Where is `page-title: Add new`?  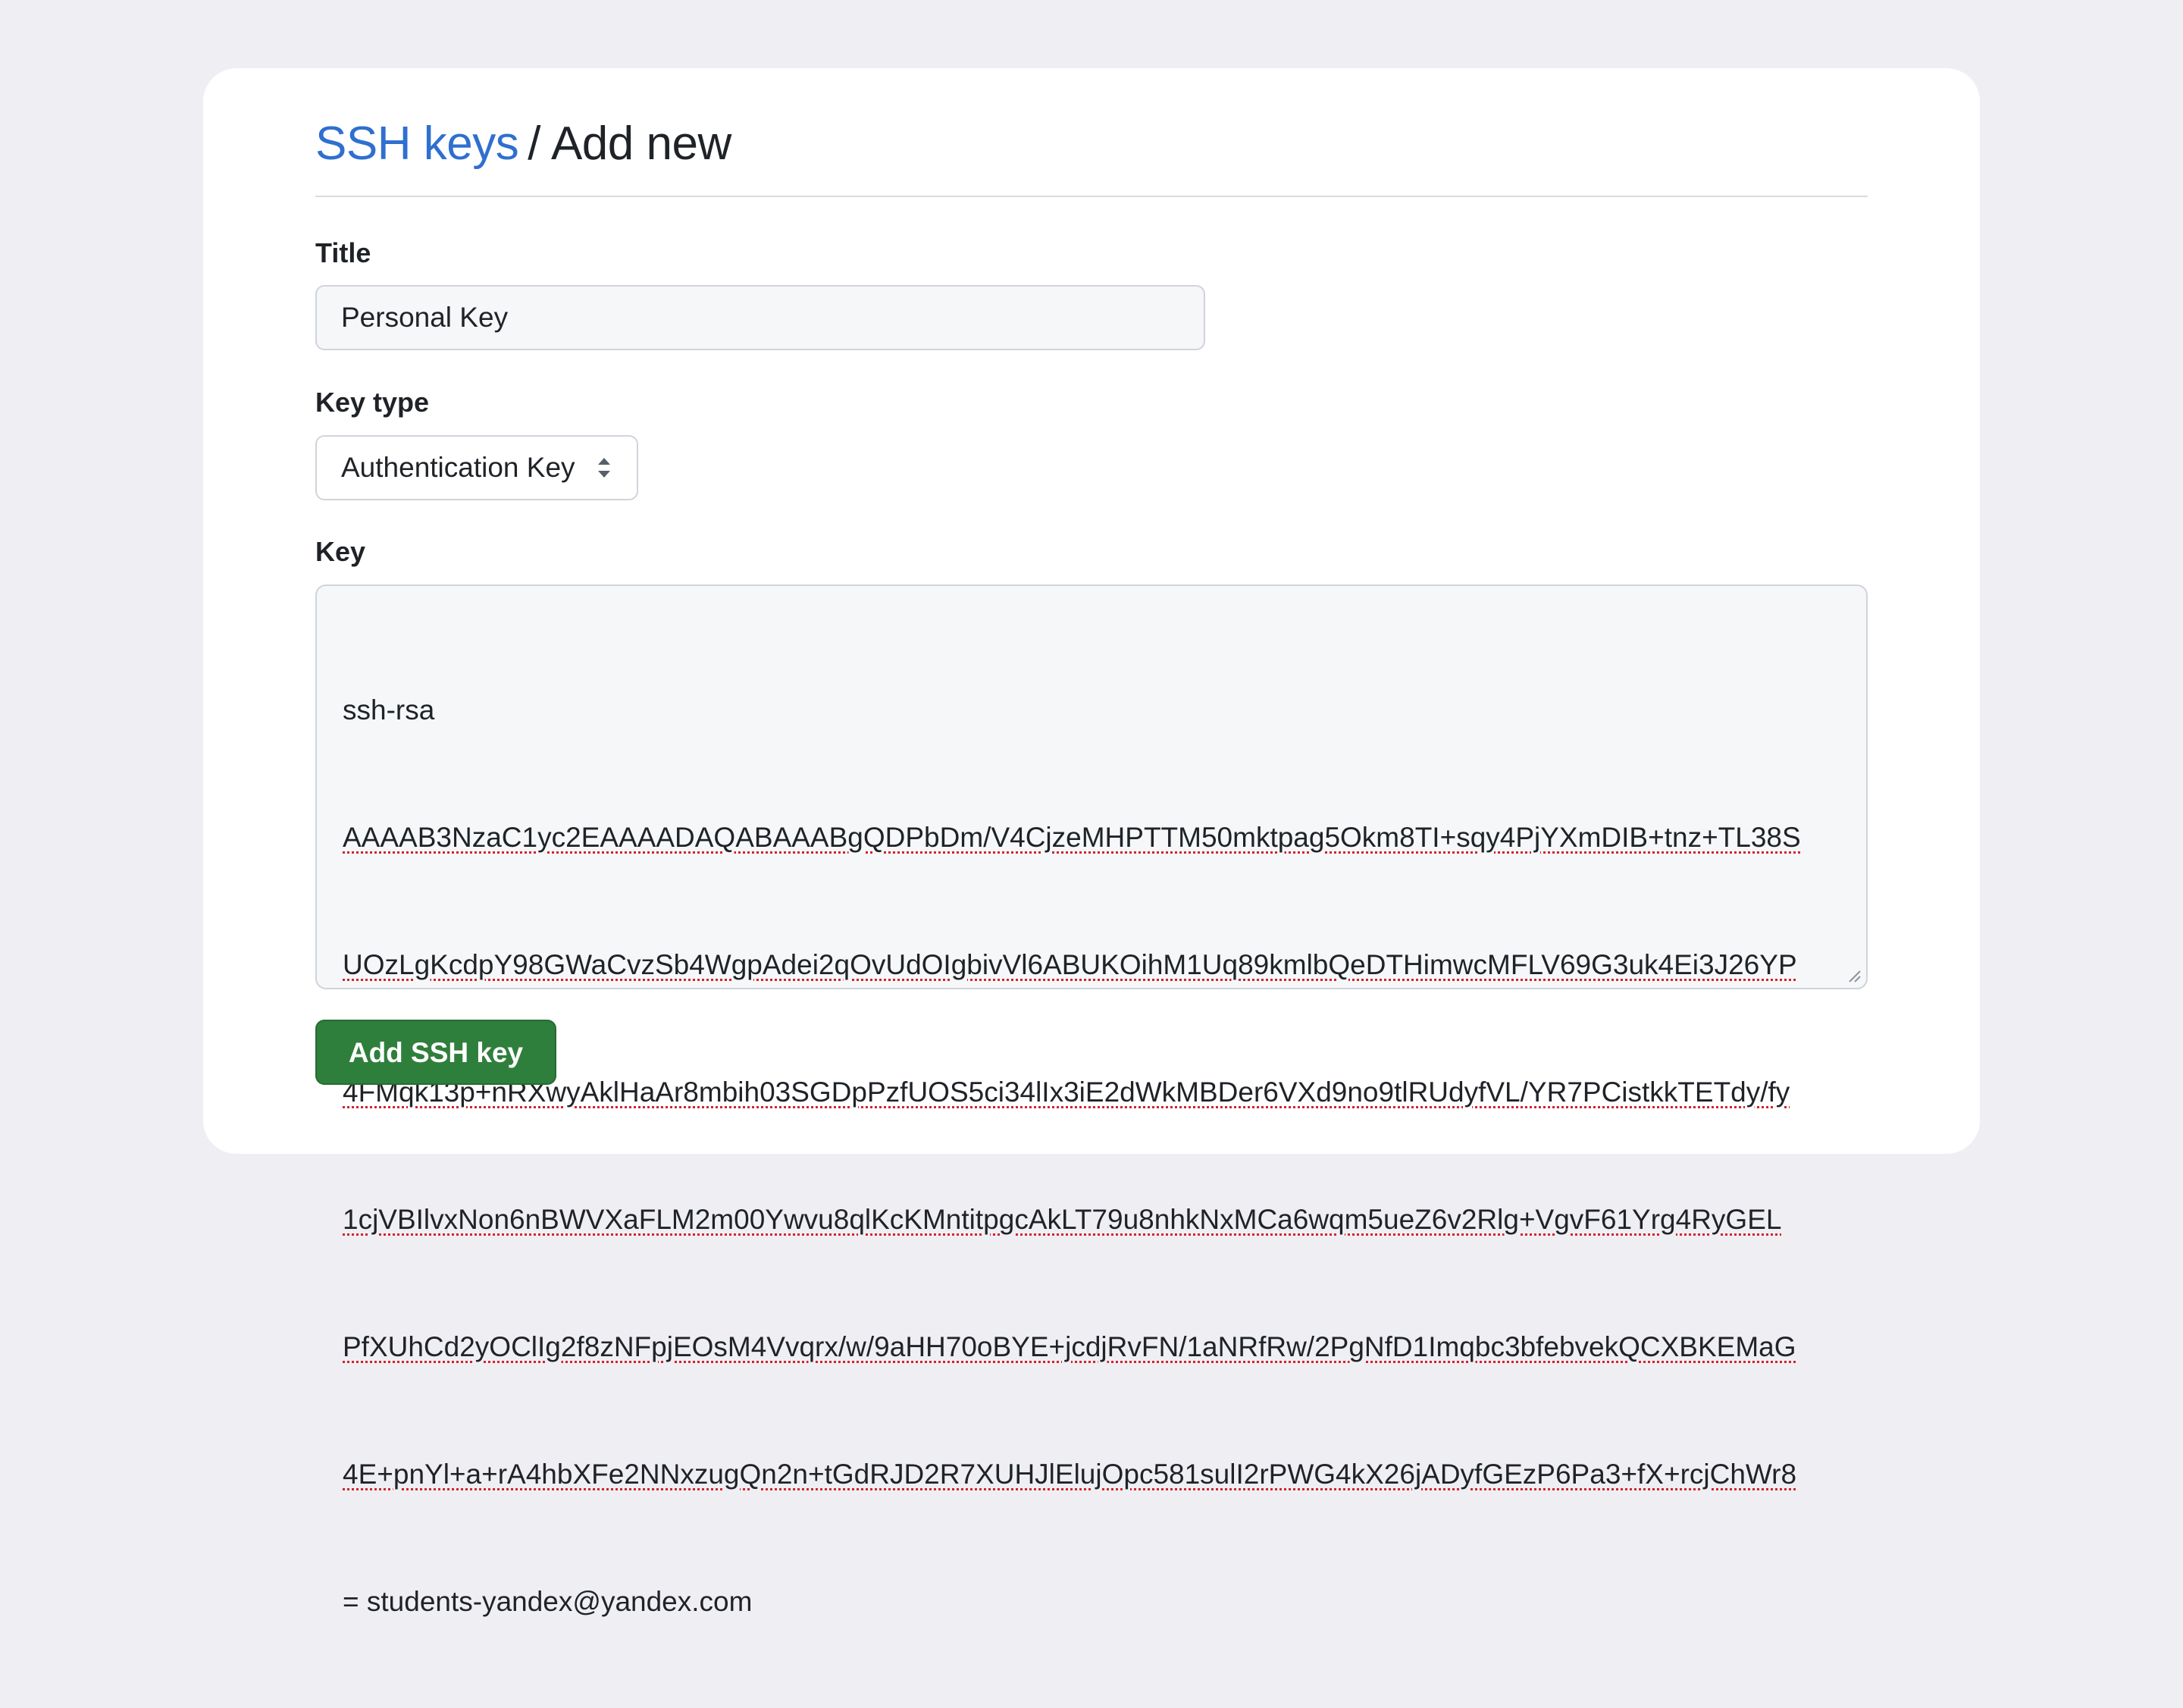 page-title: Add new is located at coordinates (640, 144).